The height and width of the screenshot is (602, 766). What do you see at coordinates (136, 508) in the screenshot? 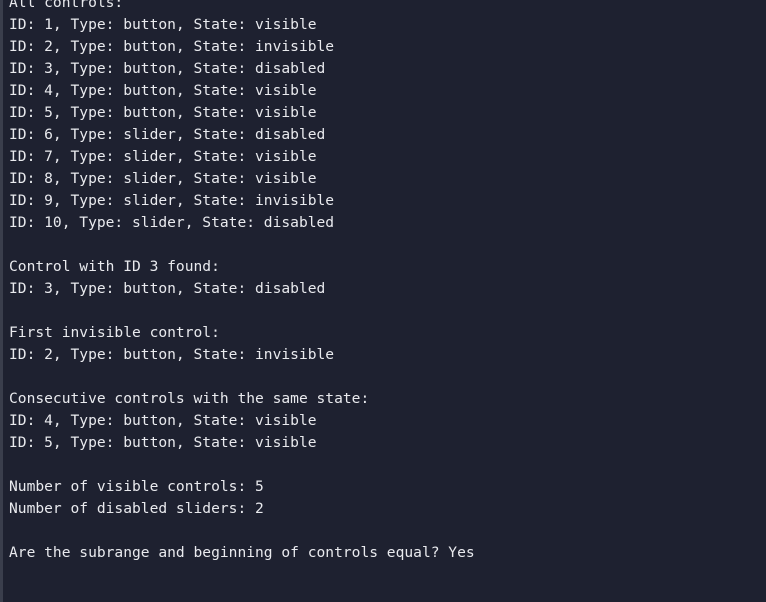
I see `output-line-disabled-sliders-count: Number of disabled sliders: 2` at bounding box center [136, 508].